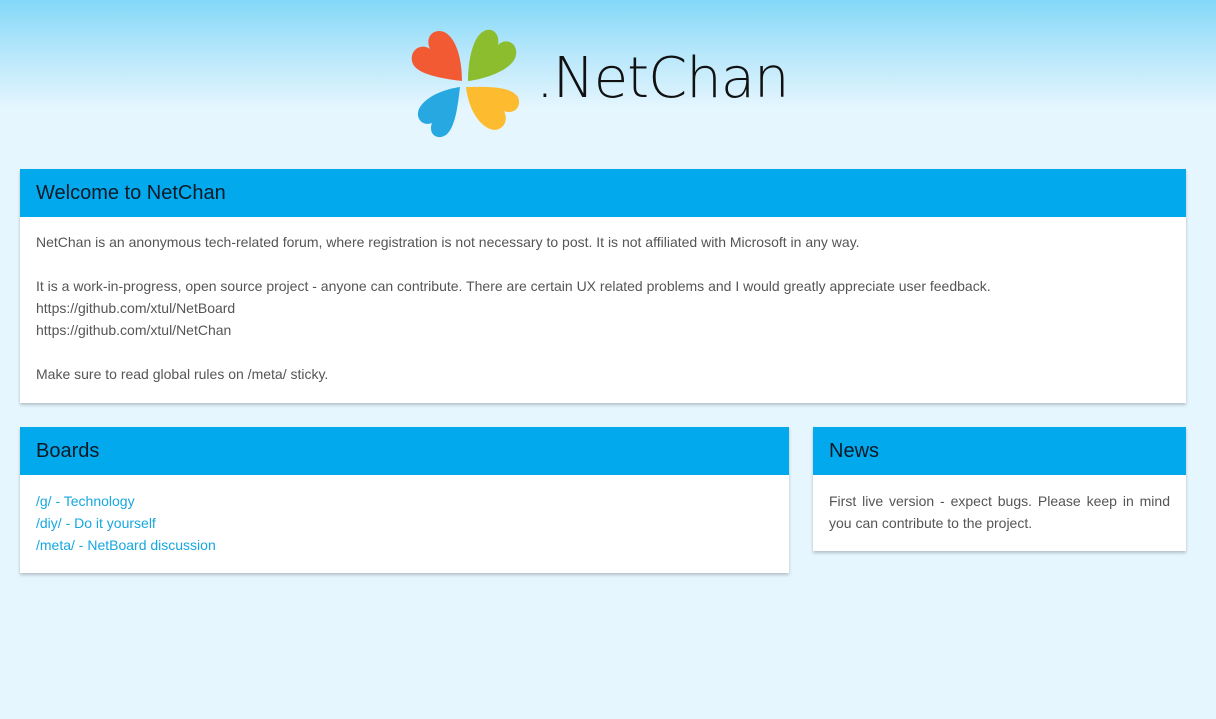  What do you see at coordinates (136, 308) in the screenshot?
I see `netboard-repo-url: https://github.com/xtul/NetBoard` at bounding box center [136, 308].